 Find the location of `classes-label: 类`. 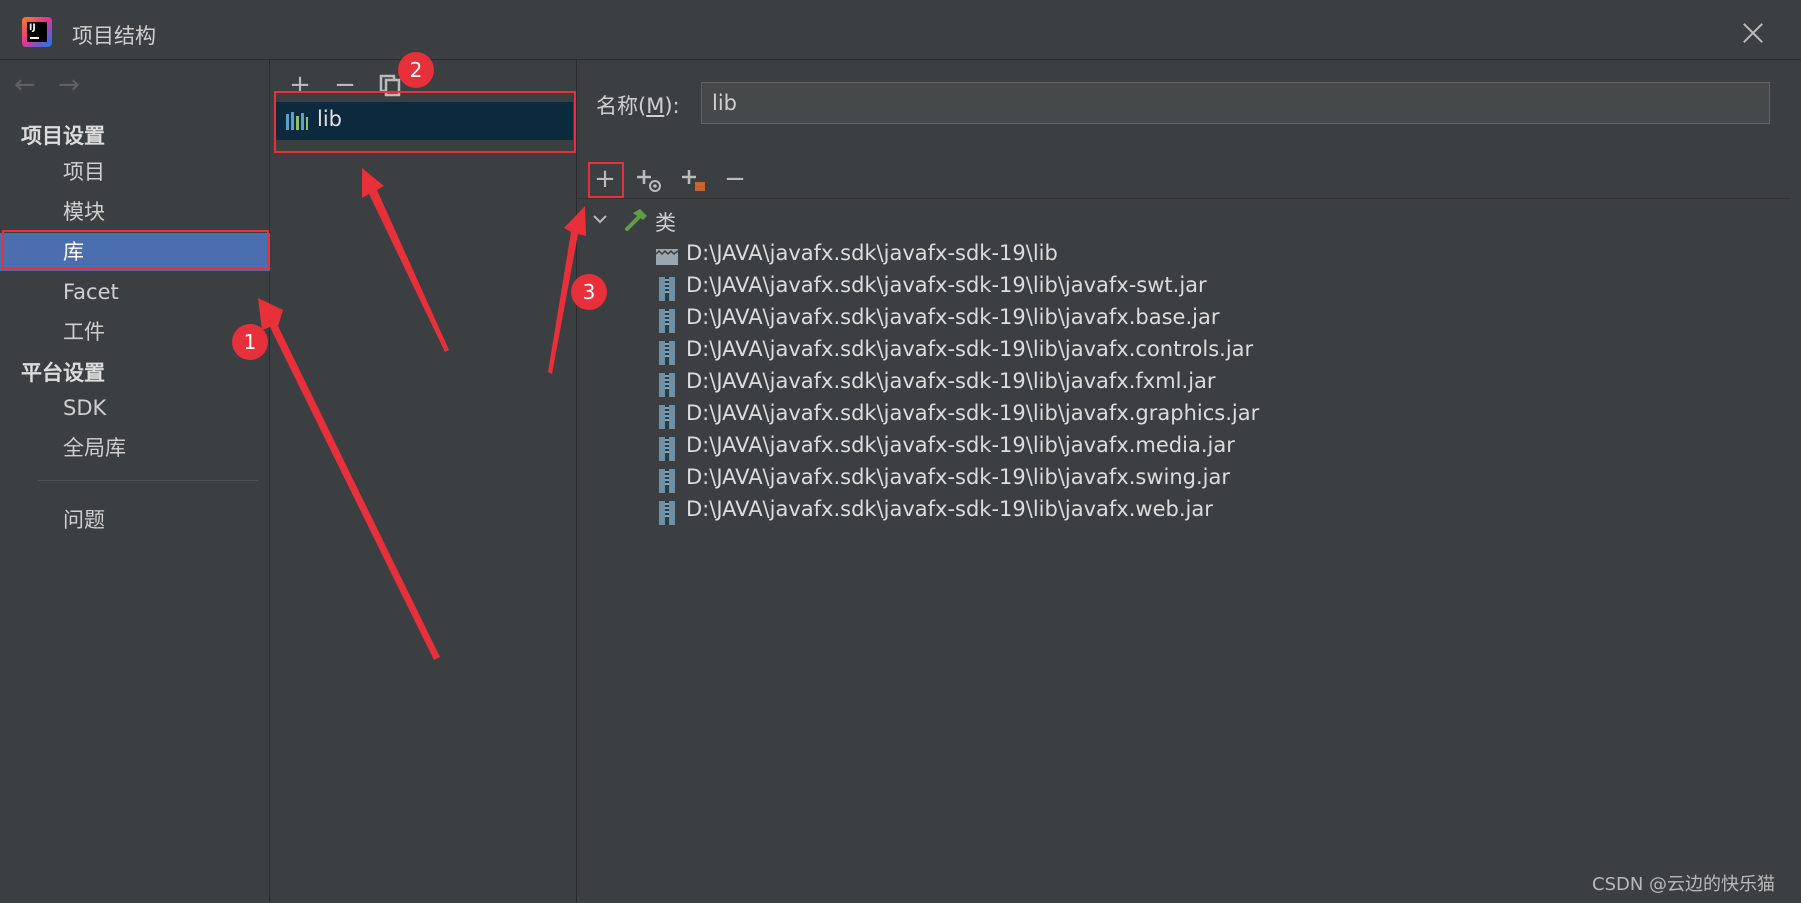

classes-label: 类 is located at coordinates (665, 223).